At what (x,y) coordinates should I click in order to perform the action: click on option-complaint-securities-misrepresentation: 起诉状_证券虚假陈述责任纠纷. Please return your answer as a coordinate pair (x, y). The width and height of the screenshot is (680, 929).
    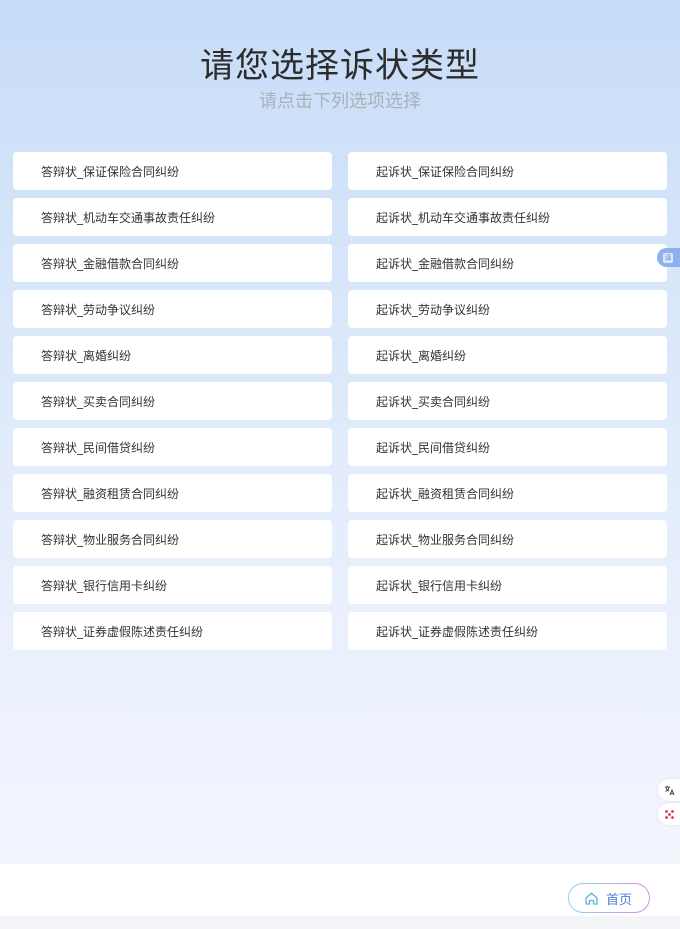
    Looking at the image, I should click on (507, 631).